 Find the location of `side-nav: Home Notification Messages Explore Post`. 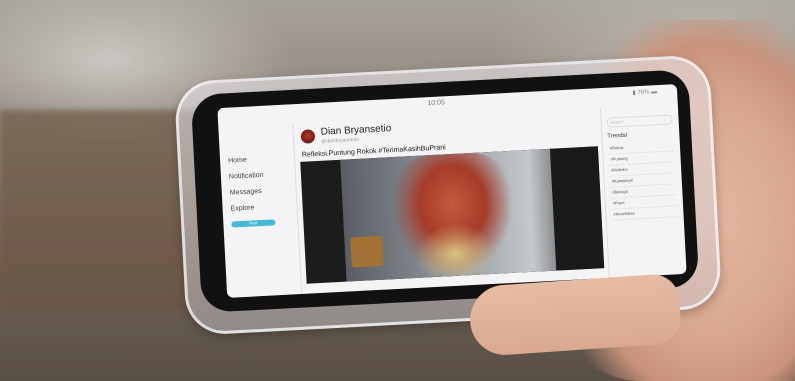

side-nav: Home Notification Messages Explore Post is located at coordinates (260, 191).